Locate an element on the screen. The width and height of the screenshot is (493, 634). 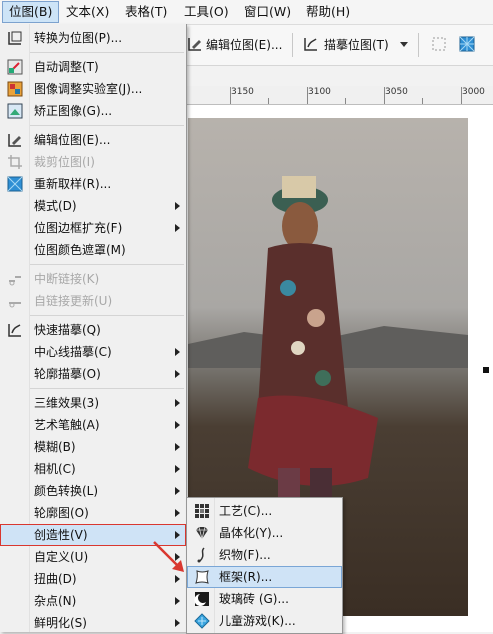
crafts-icon is located at coordinates (202, 511).